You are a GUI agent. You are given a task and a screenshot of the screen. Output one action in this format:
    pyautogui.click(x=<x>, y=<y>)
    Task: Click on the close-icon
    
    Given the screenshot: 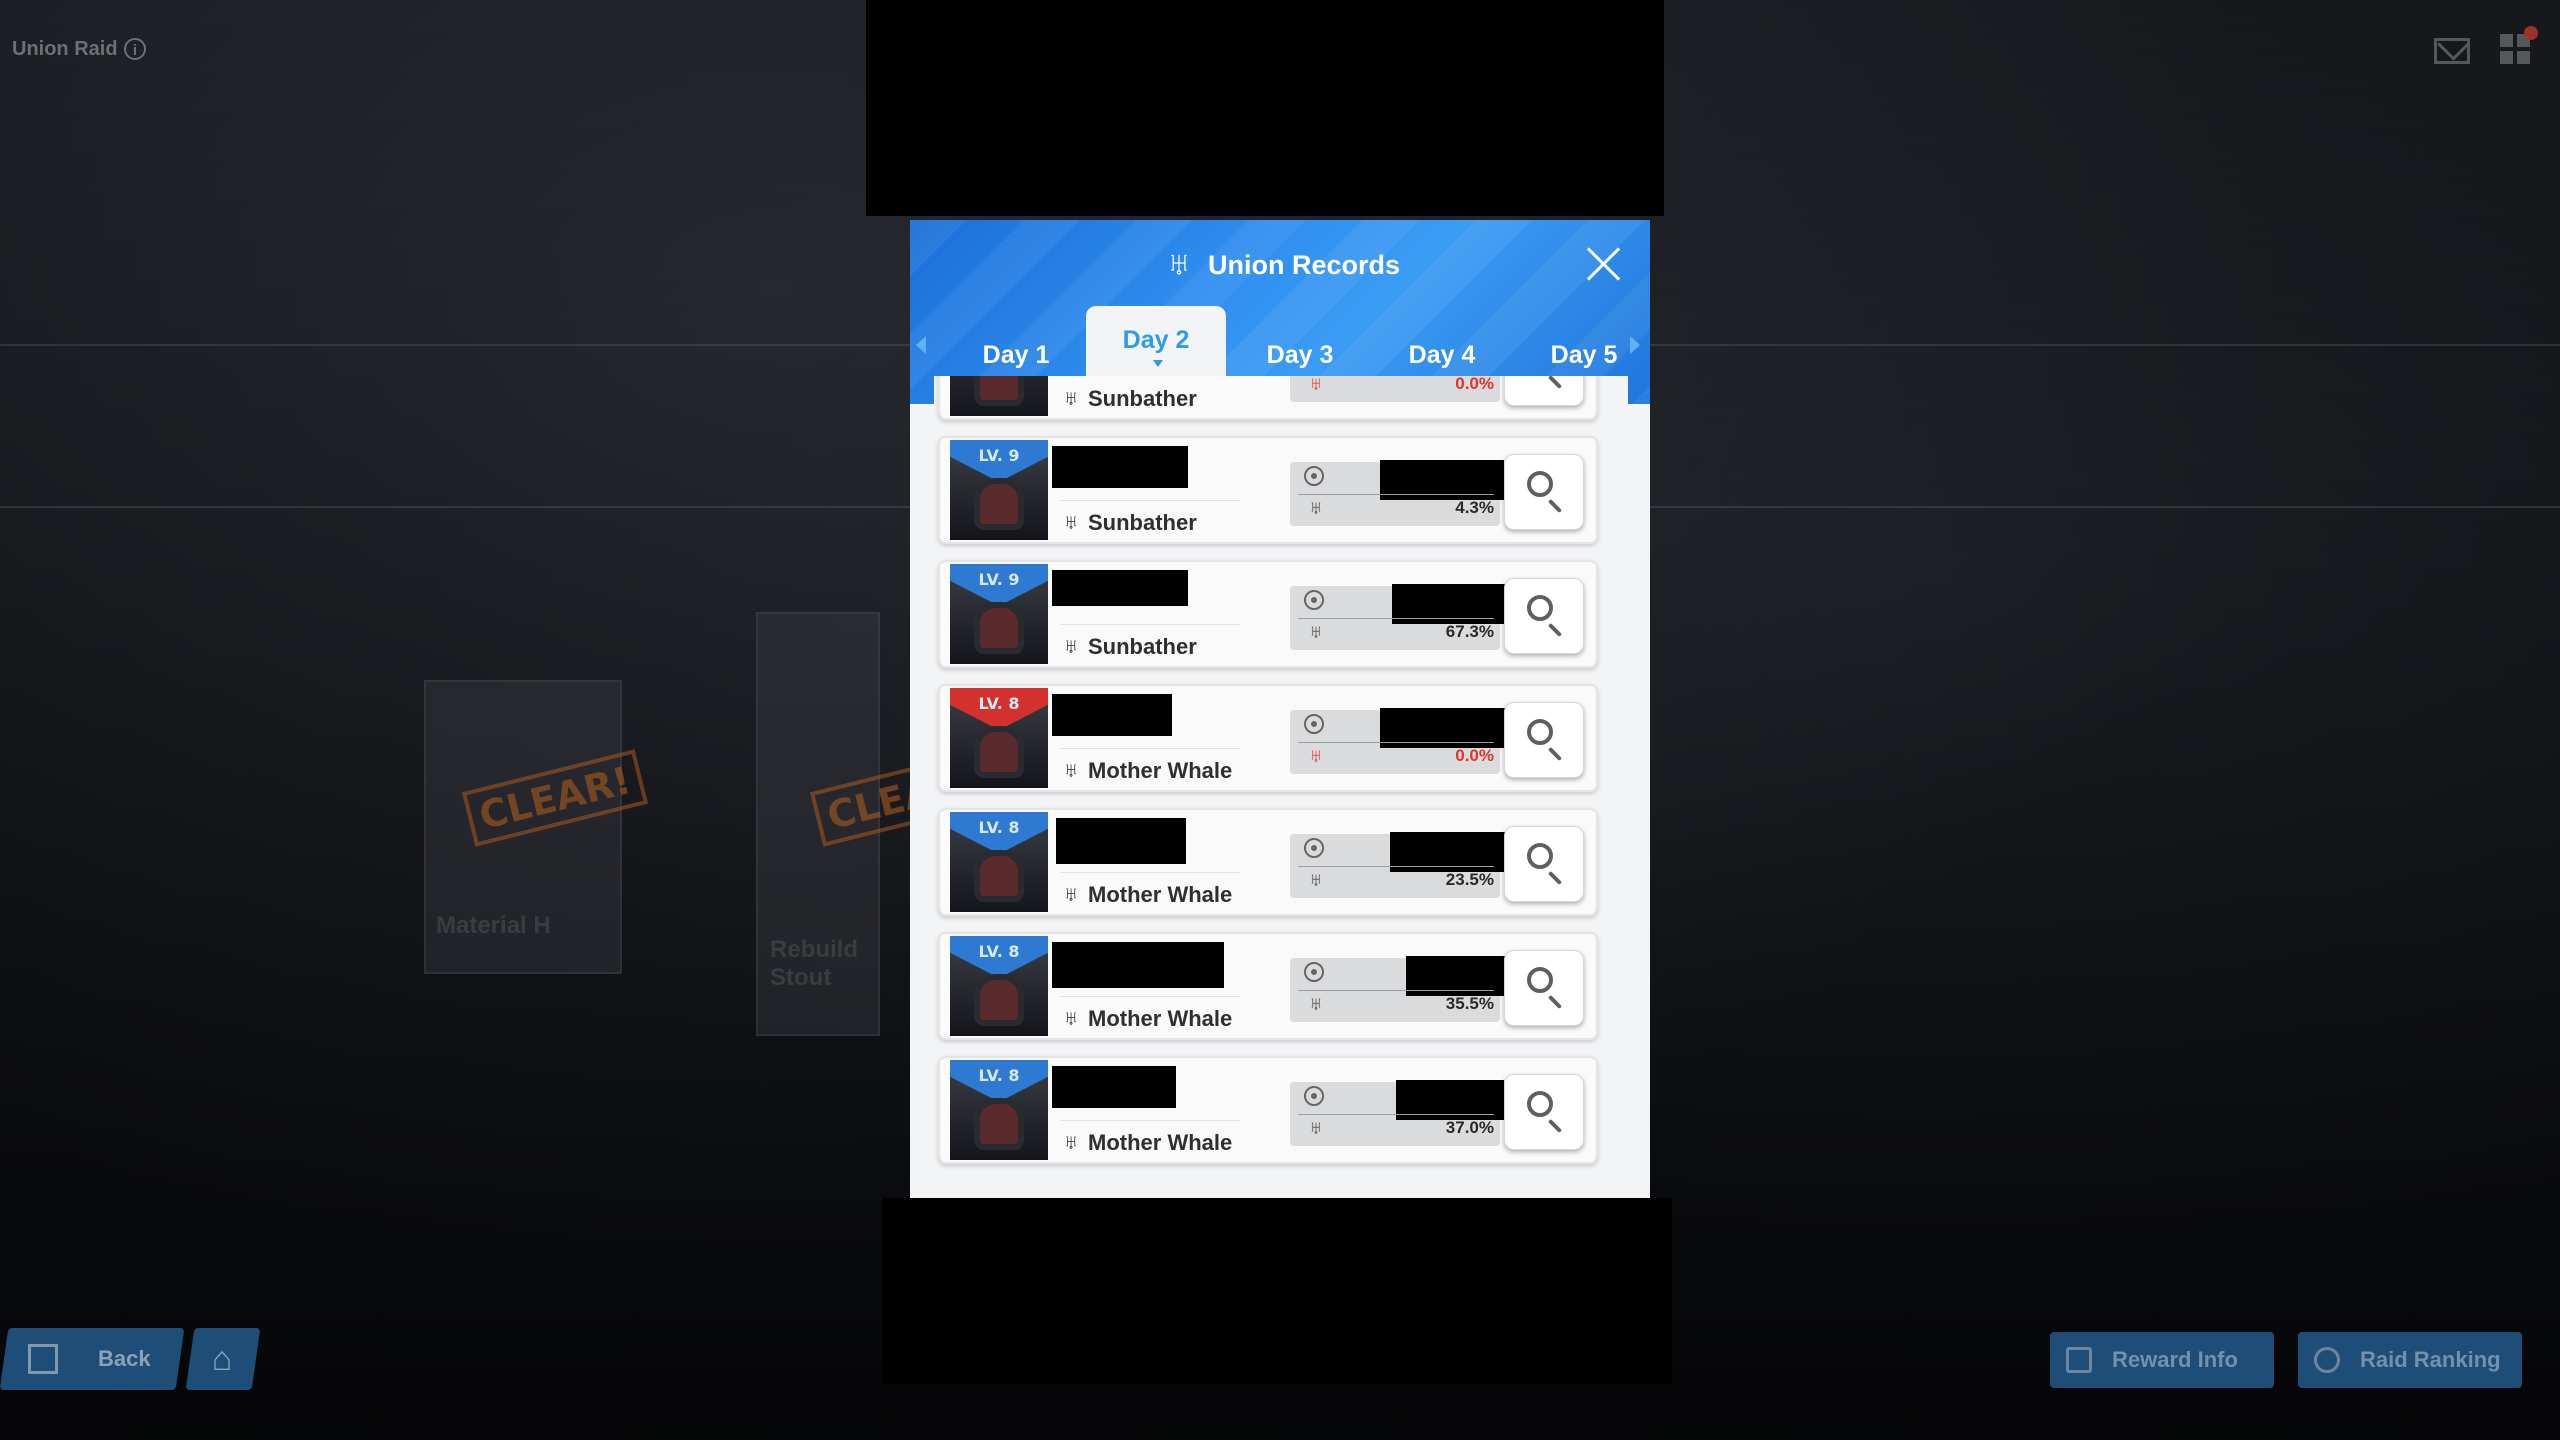 What is the action you would take?
    pyautogui.click(x=1604, y=264)
    